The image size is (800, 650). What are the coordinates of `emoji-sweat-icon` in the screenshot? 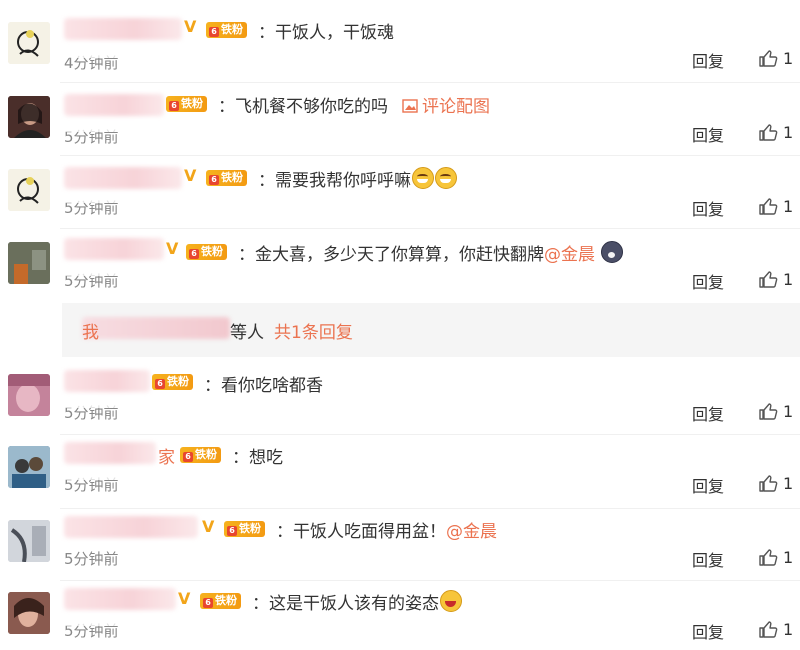 It's located at (446, 178).